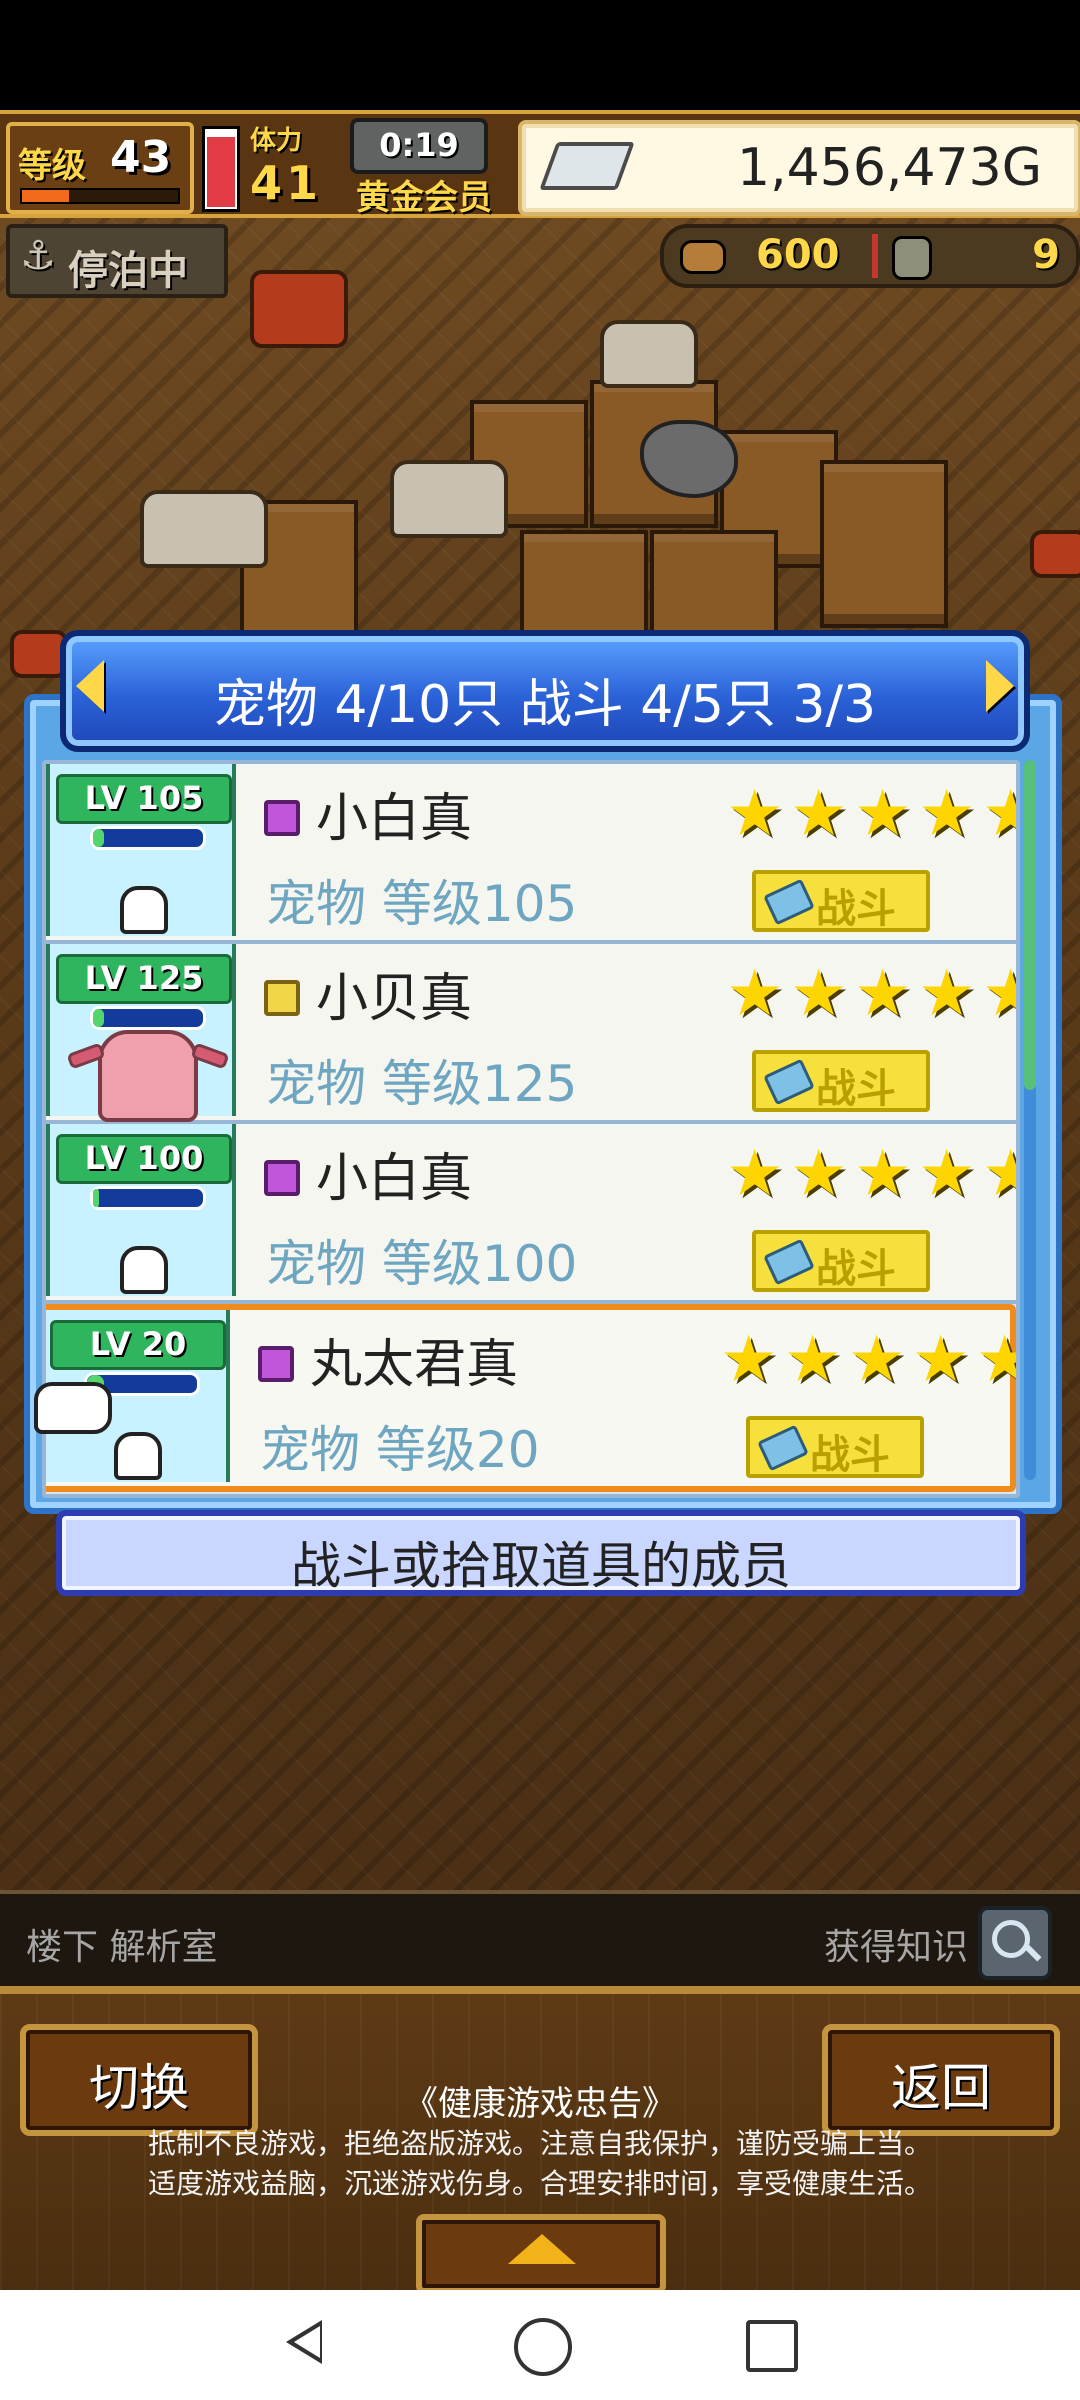 Image resolution: width=1080 pixels, height=2400 pixels. I want to click on pet-level-badge: LV 125, so click(144, 979).